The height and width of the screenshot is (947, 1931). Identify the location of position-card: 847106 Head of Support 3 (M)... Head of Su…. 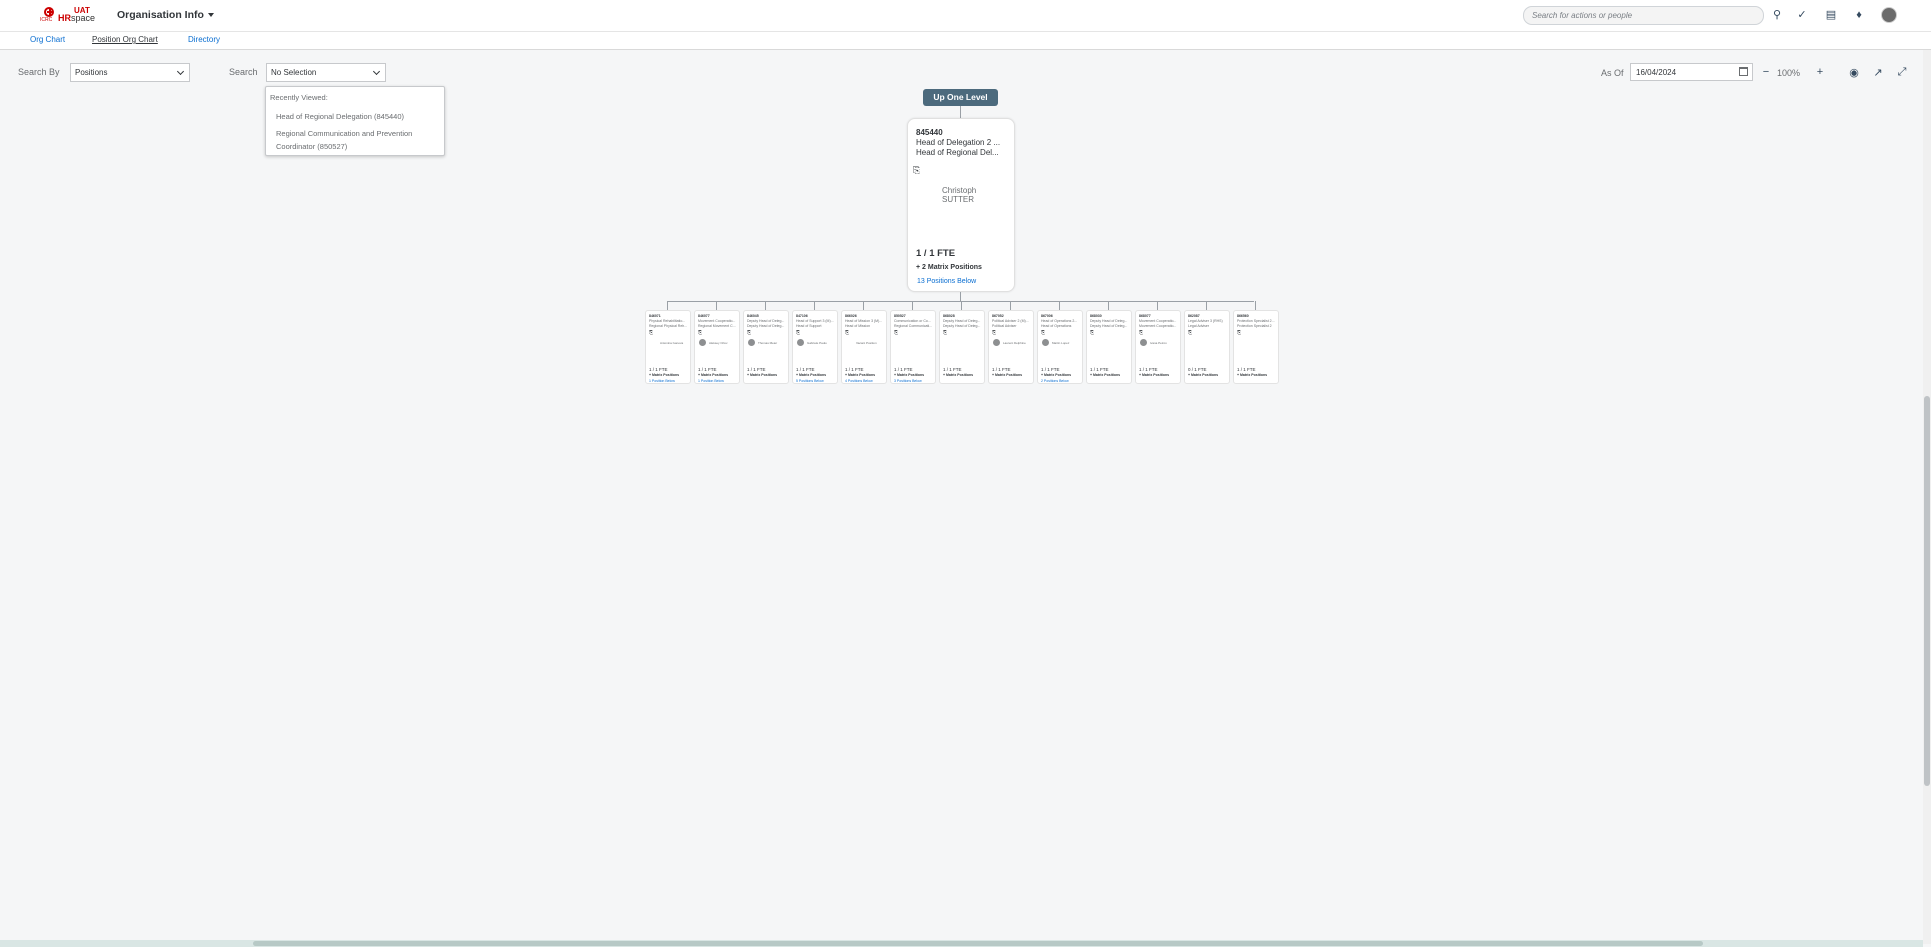
(815, 347).